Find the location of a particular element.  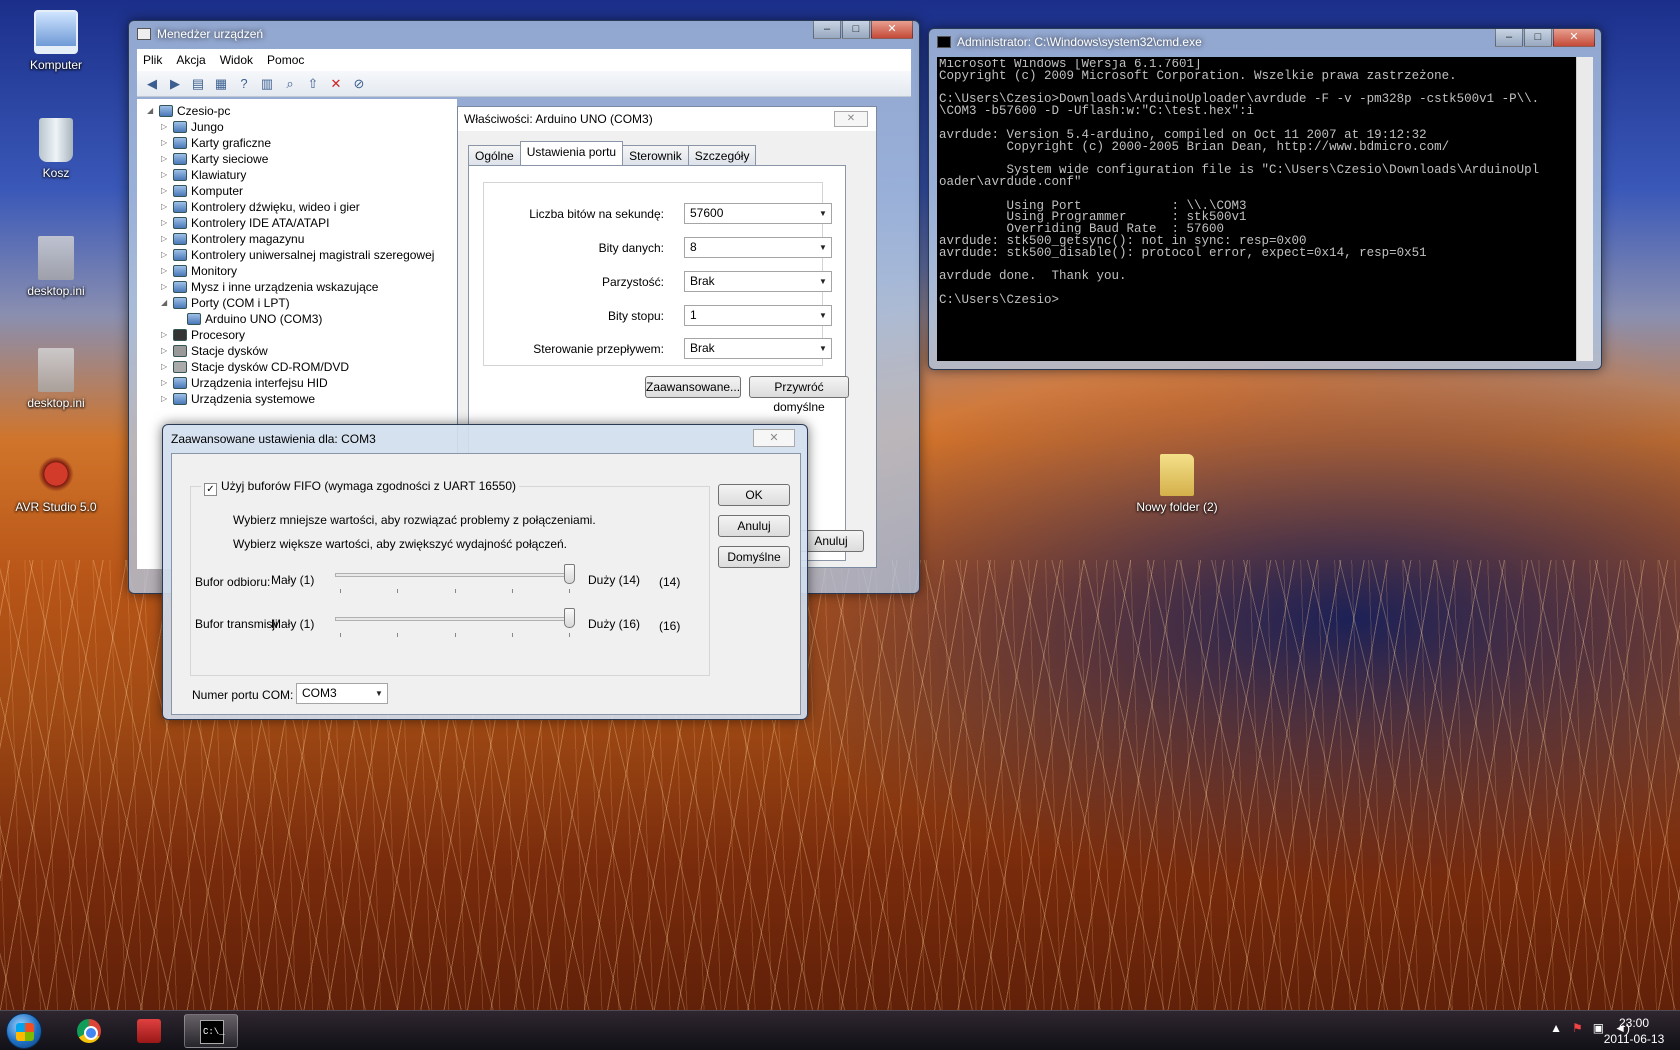

restore-defaults-button: Przywróć domyślne is located at coordinates (799, 395).